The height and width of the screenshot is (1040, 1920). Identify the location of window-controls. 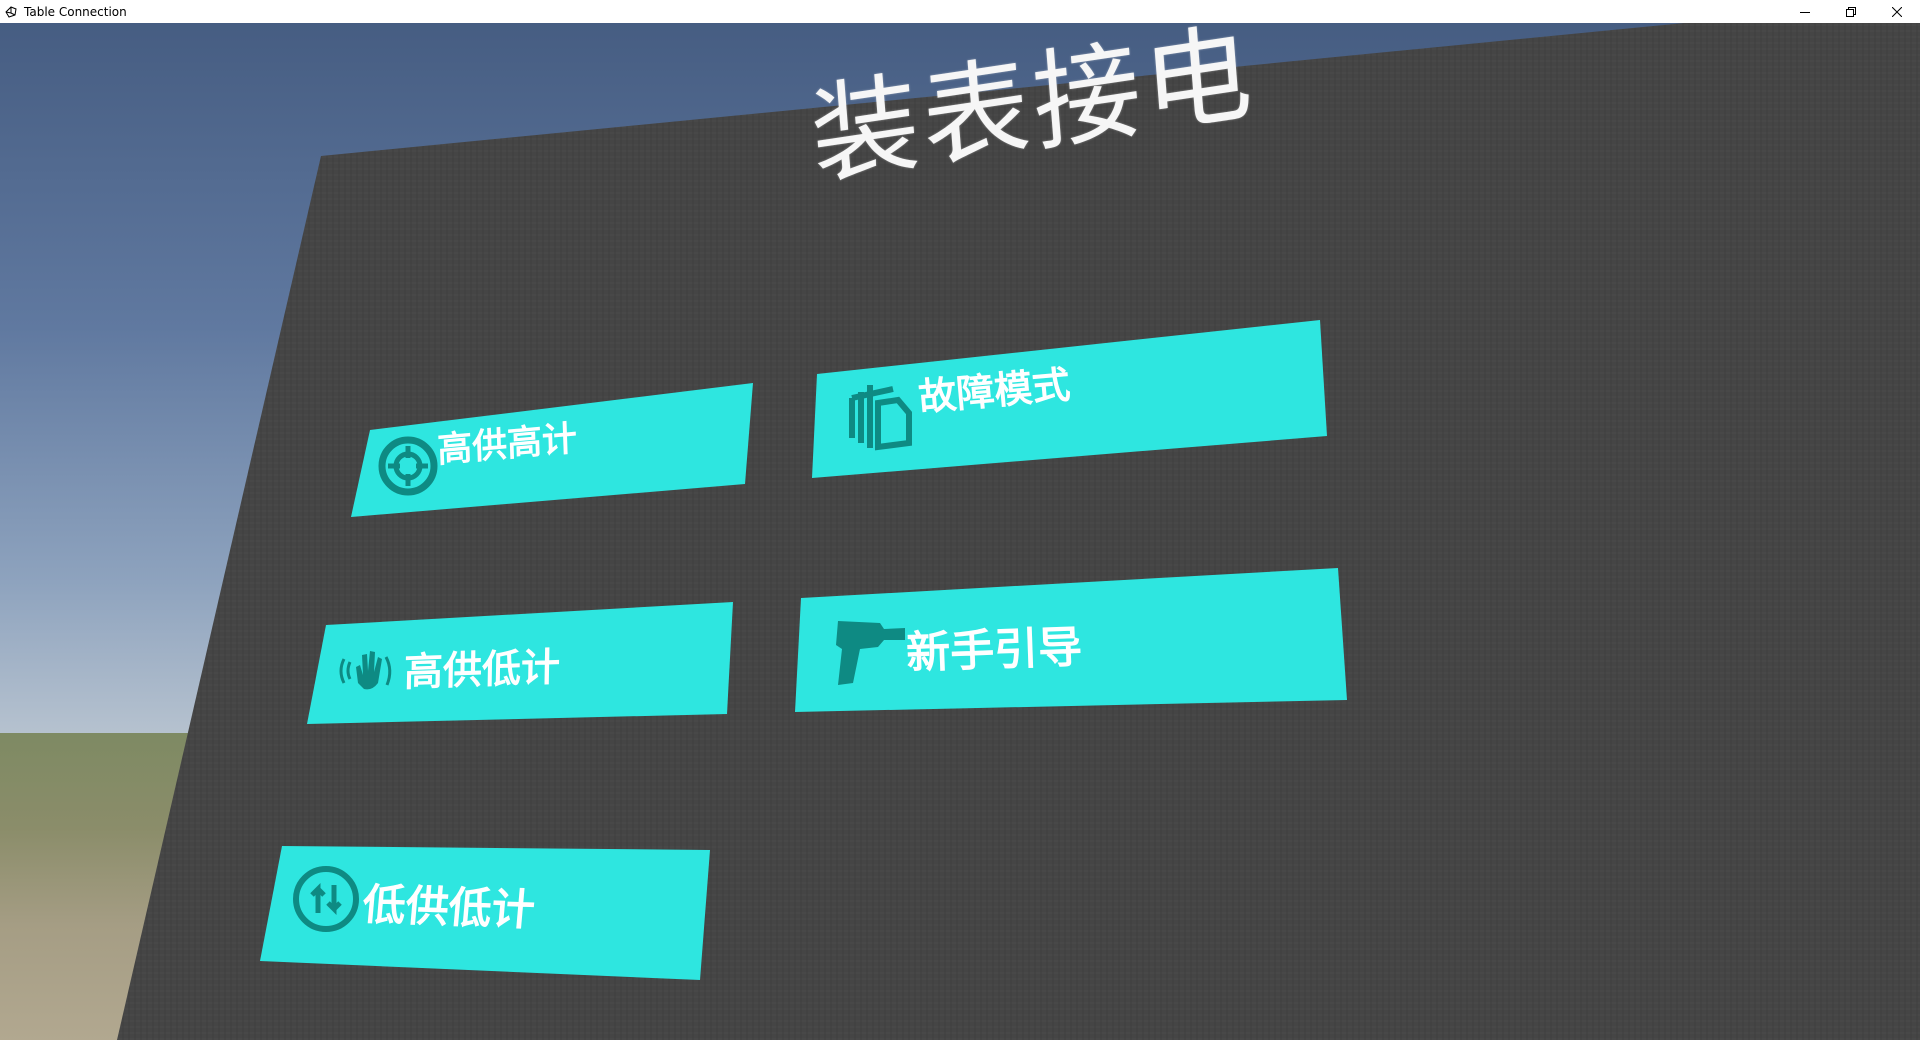
(1851, 11).